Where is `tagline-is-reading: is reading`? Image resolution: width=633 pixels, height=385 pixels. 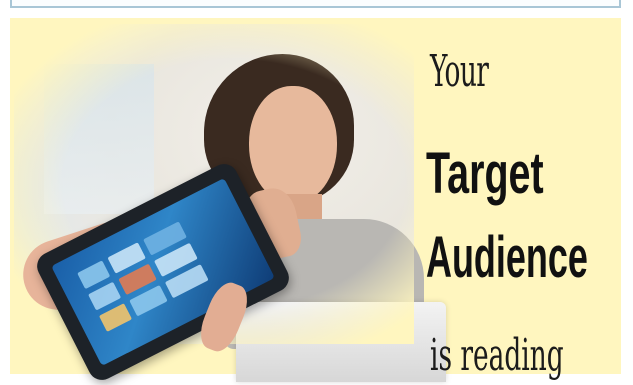
tagline-is-reading: is reading is located at coordinates (497, 355).